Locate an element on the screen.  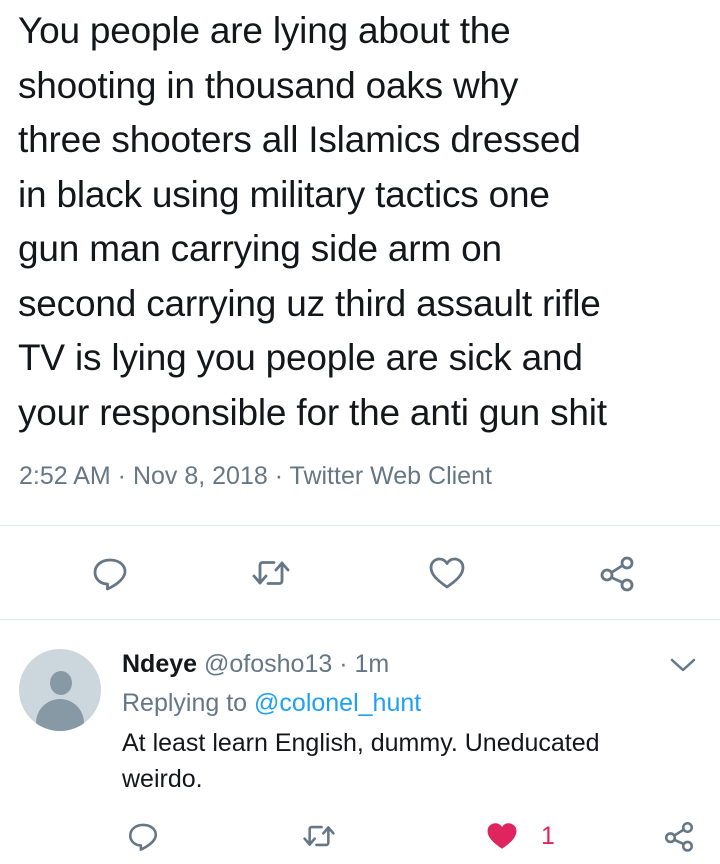
reply-retweet-button is located at coordinates (319, 836).